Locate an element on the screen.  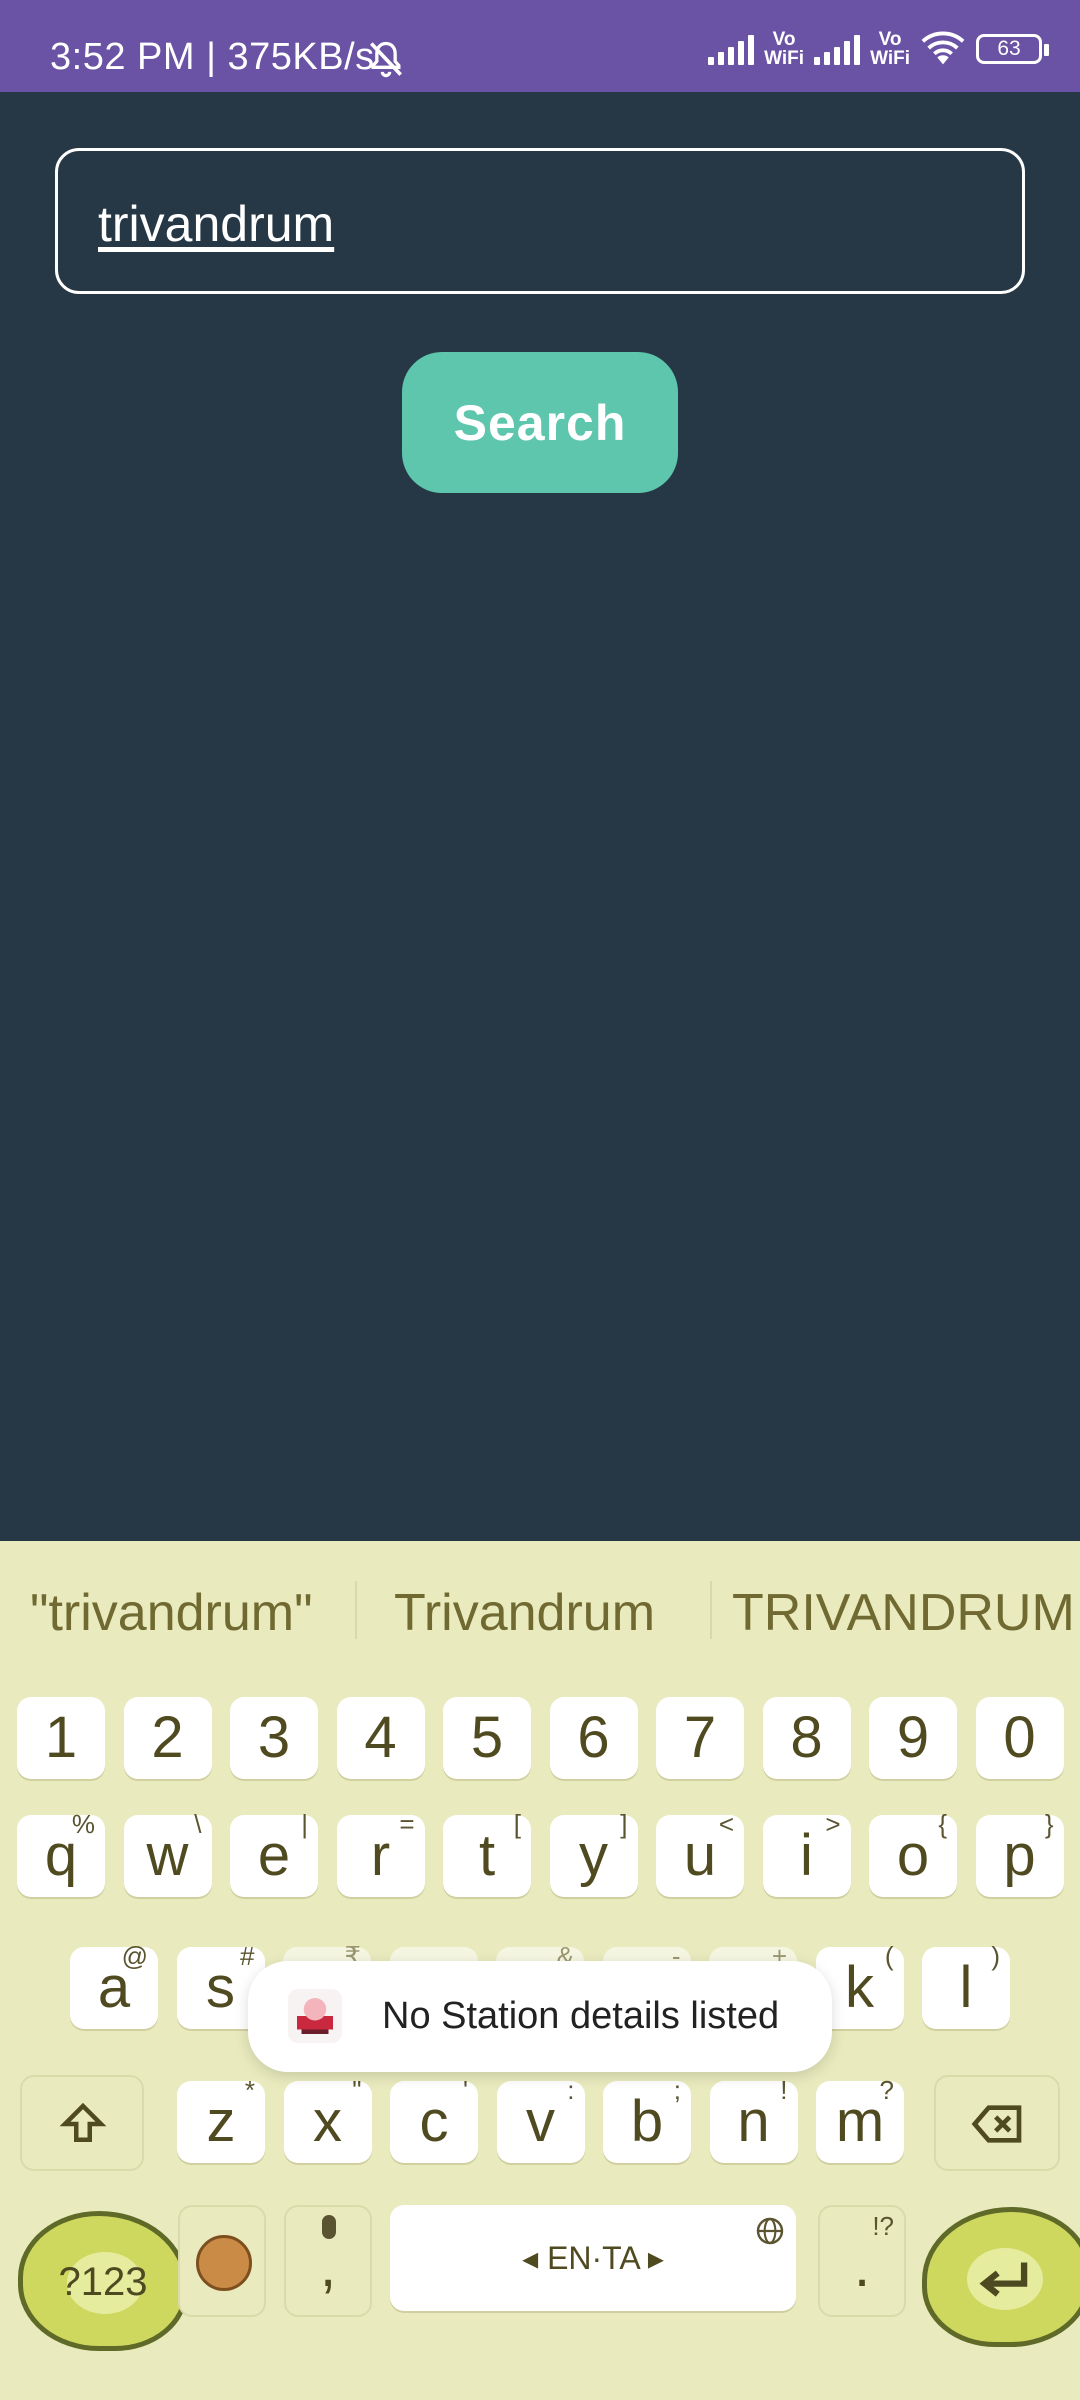
key-label: 7 is located at coordinates (700, 1737).